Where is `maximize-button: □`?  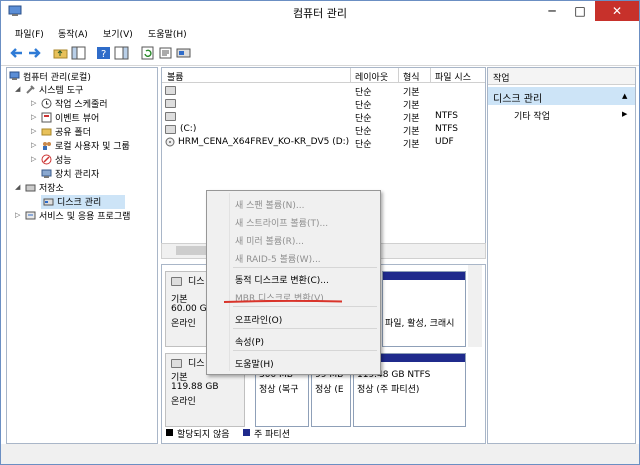
maximize-button: □ is located at coordinates (580, 11).